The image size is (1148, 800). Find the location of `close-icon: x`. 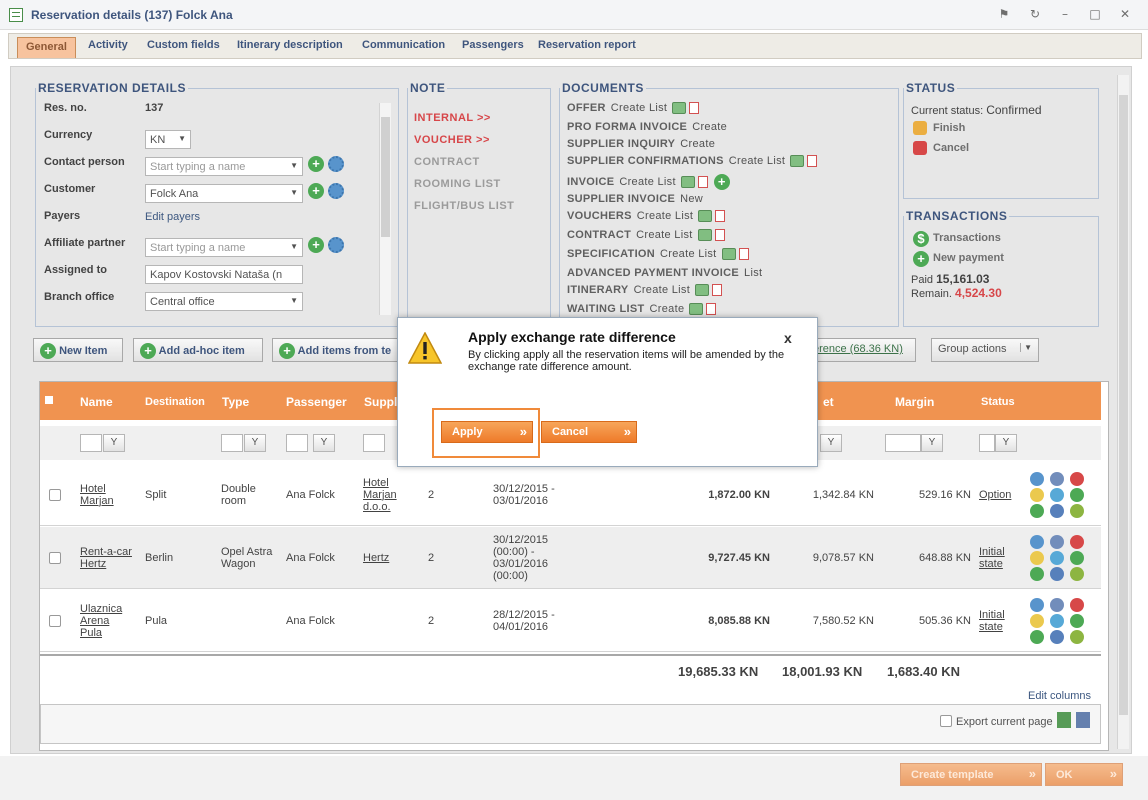

close-icon: x is located at coordinates (788, 338).